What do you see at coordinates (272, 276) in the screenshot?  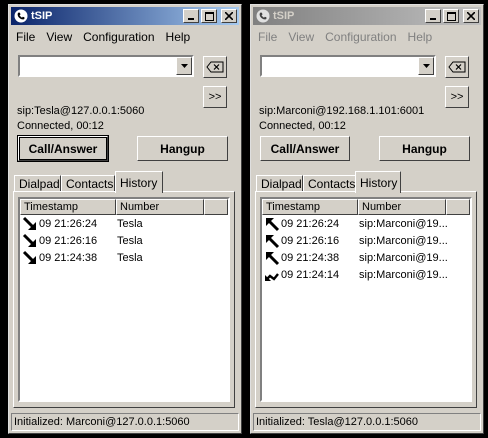 I see `missed-call-icon` at bounding box center [272, 276].